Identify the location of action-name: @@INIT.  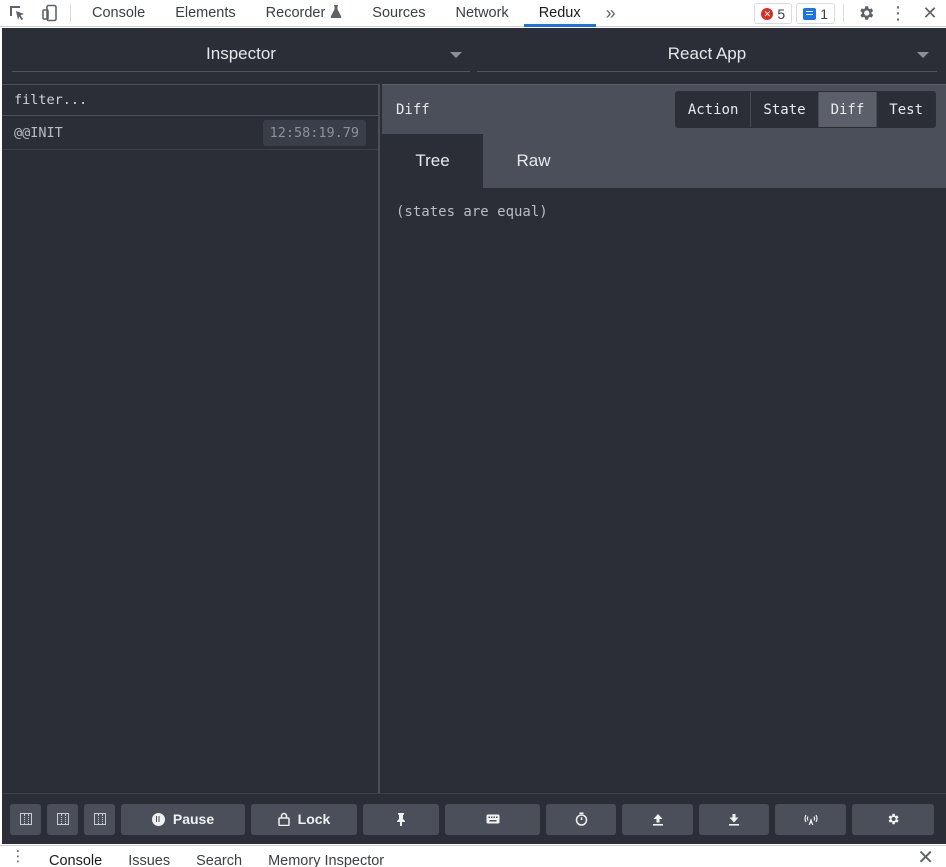
(38, 132).